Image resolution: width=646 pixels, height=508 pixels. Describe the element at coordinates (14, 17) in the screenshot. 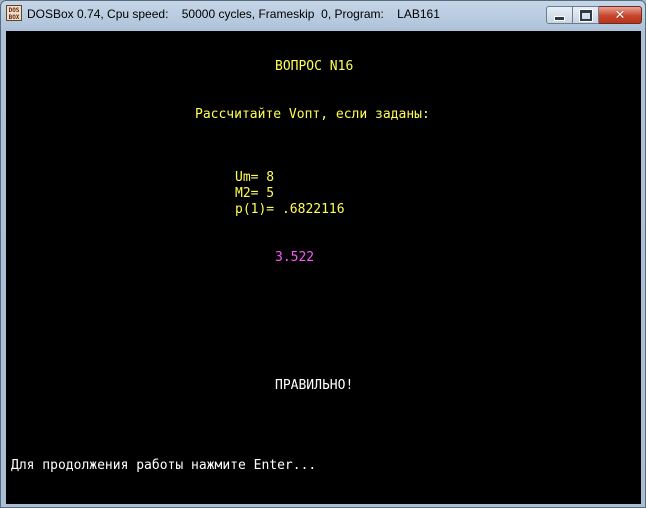

I see `icon-label-bottom: BOX` at that location.